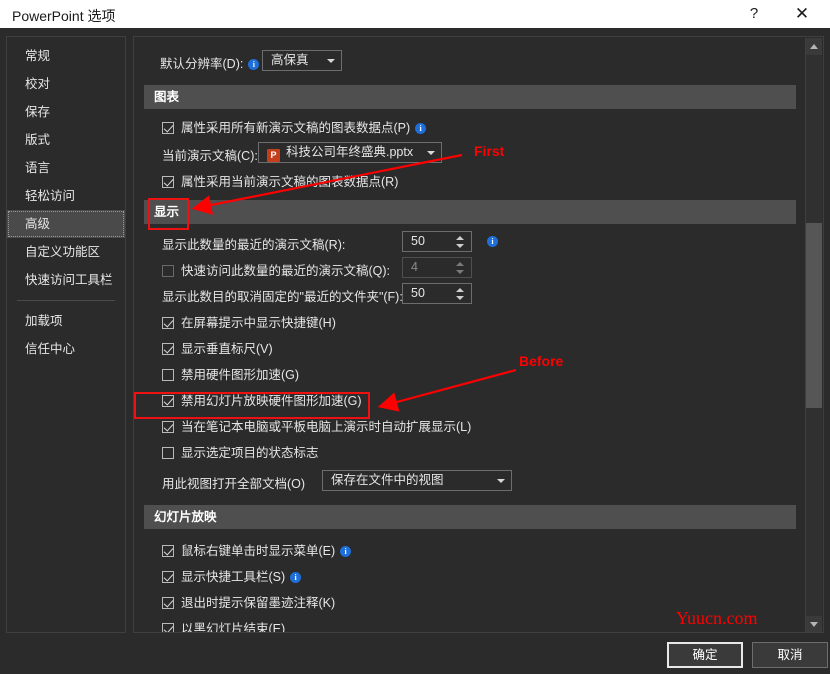 The width and height of the screenshot is (830, 674). Describe the element at coordinates (168, 271) in the screenshot. I see `checkbox-quick-access-recent` at that location.